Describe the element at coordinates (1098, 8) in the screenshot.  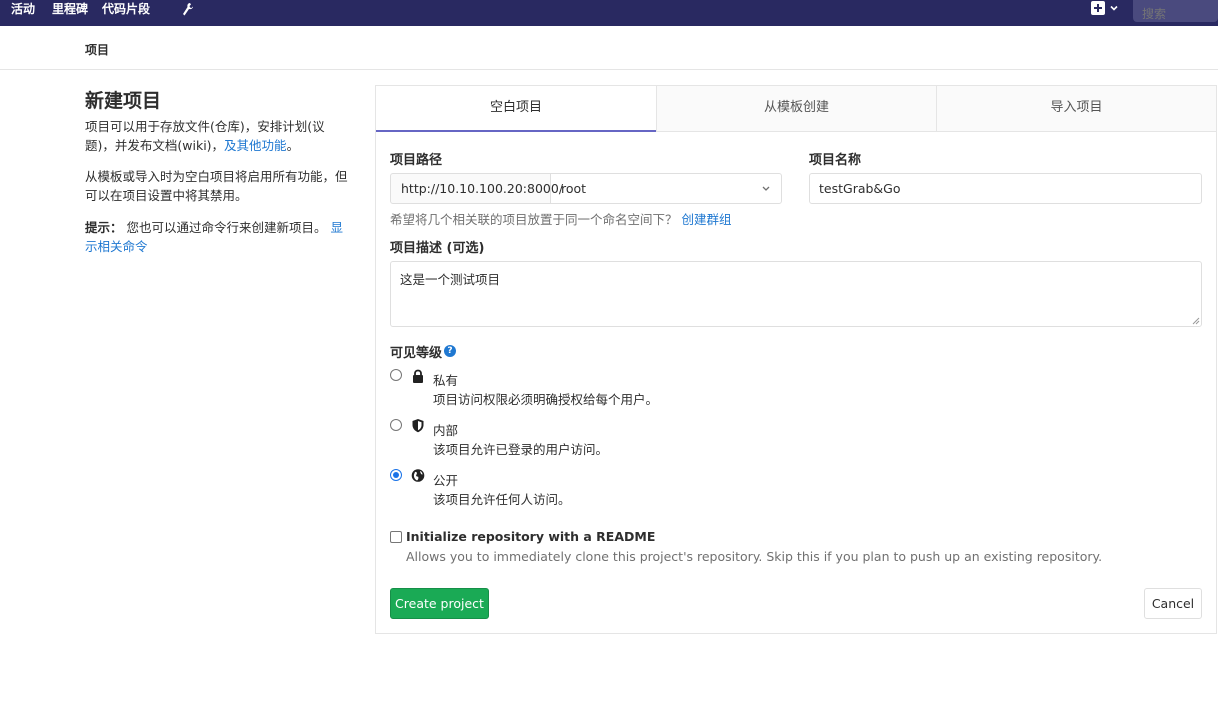
I see `plus-square-icon` at that location.